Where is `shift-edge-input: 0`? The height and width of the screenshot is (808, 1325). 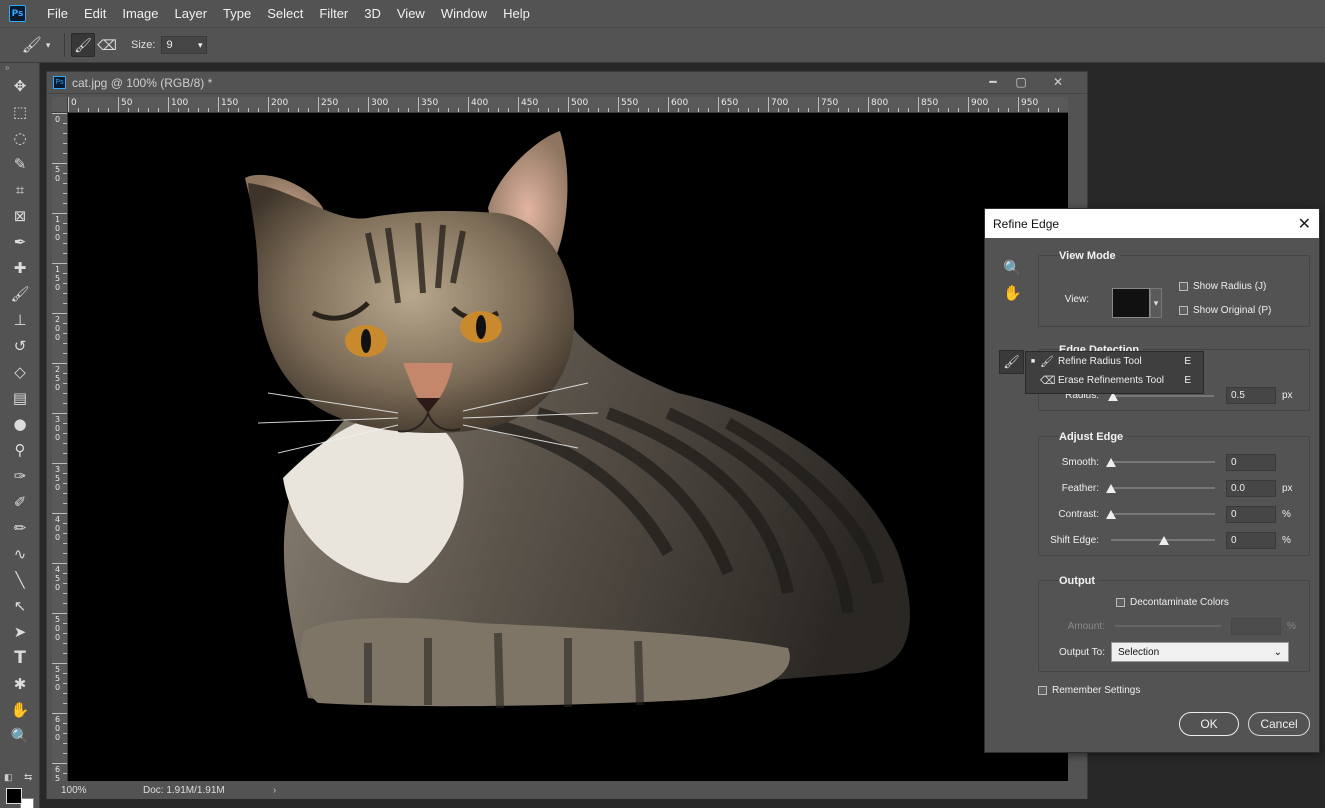 shift-edge-input: 0 is located at coordinates (1251, 540).